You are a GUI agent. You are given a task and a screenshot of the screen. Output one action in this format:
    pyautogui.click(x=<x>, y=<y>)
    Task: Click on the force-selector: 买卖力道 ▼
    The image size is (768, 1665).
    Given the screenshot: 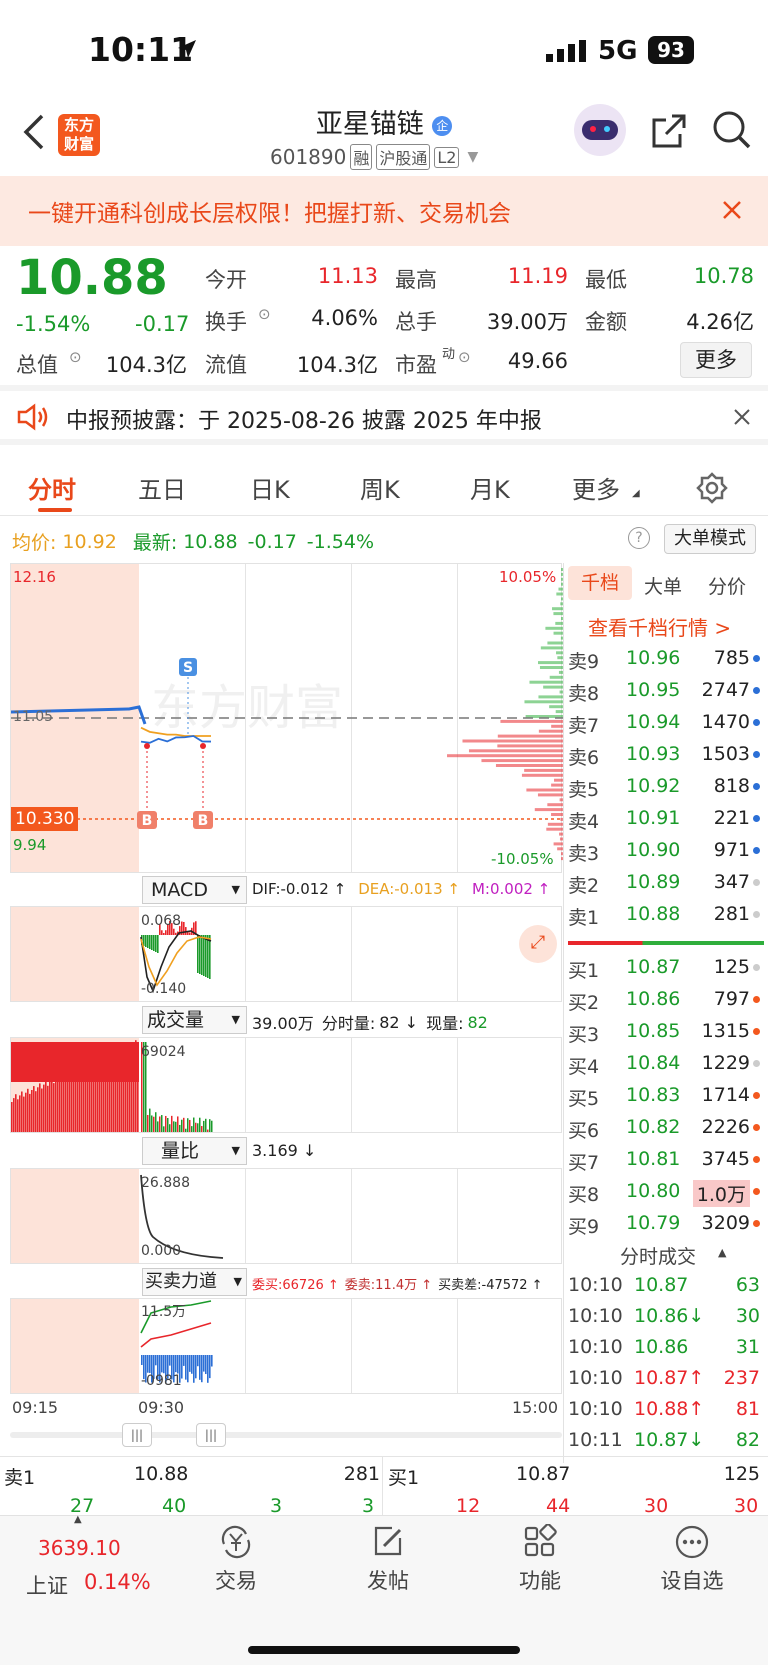 What is the action you would take?
    pyautogui.click(x=194, y=1282)
    